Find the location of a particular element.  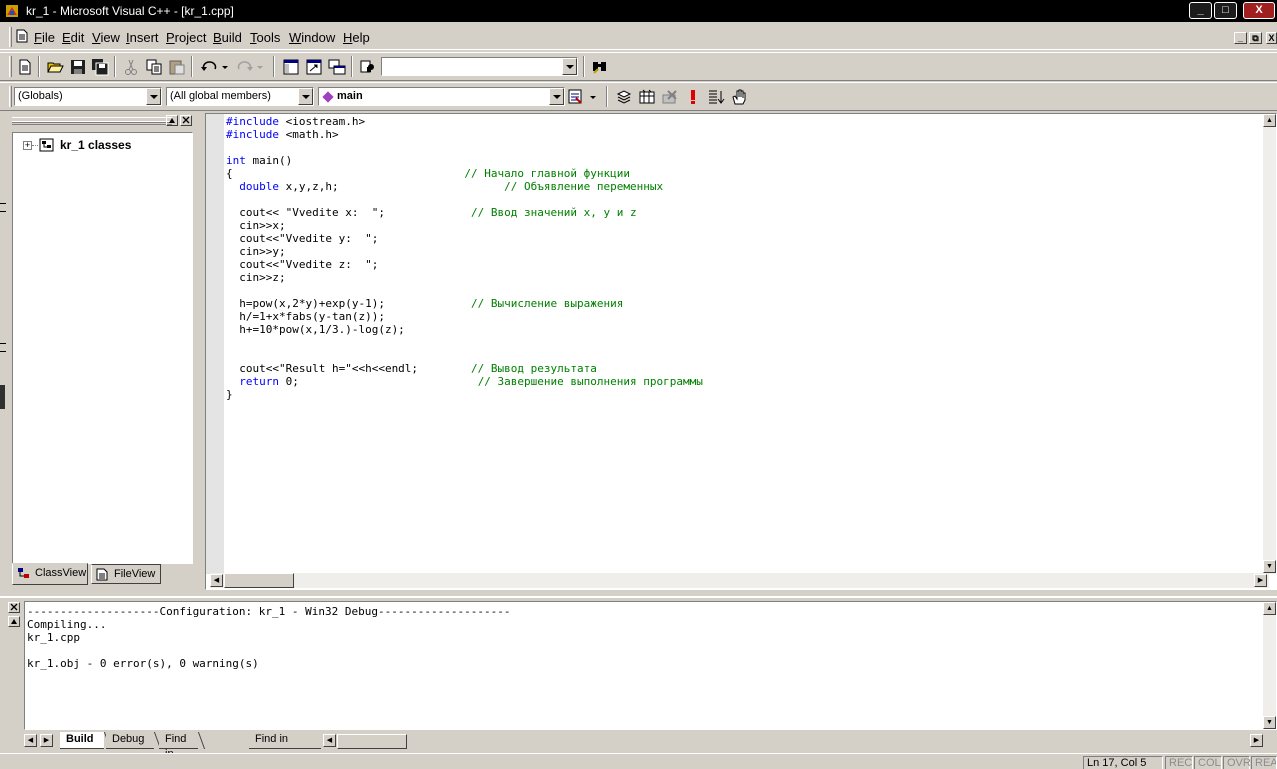

menu-help: Help is located at coordinates (356, 37).